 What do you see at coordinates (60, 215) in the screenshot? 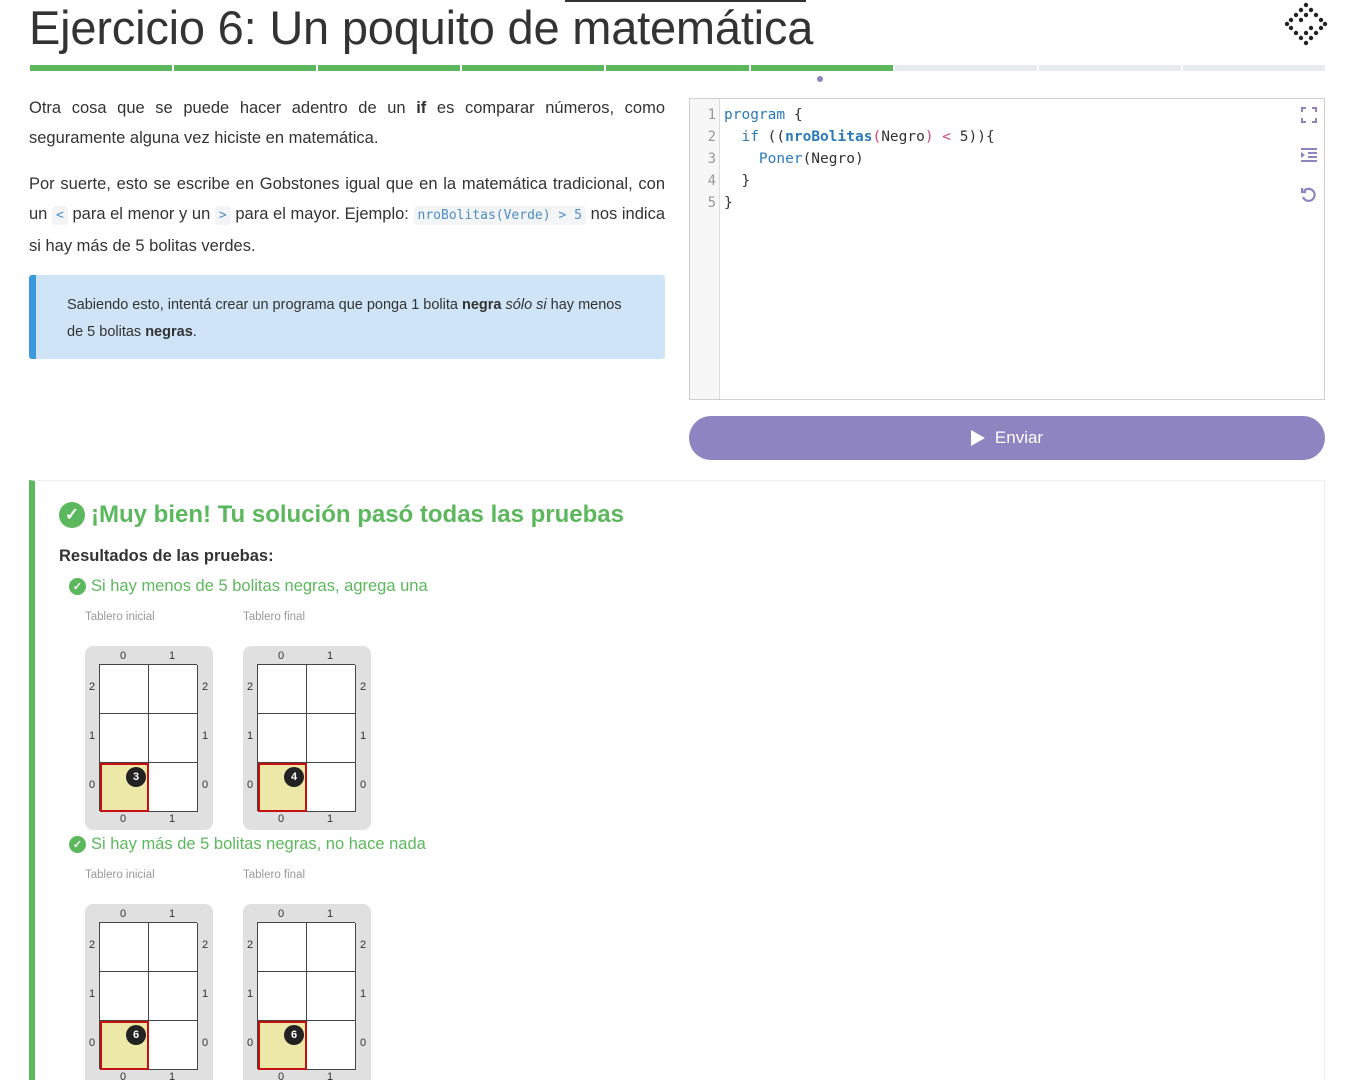
I see `less-than-code: <` at bounding box center [60, 215].